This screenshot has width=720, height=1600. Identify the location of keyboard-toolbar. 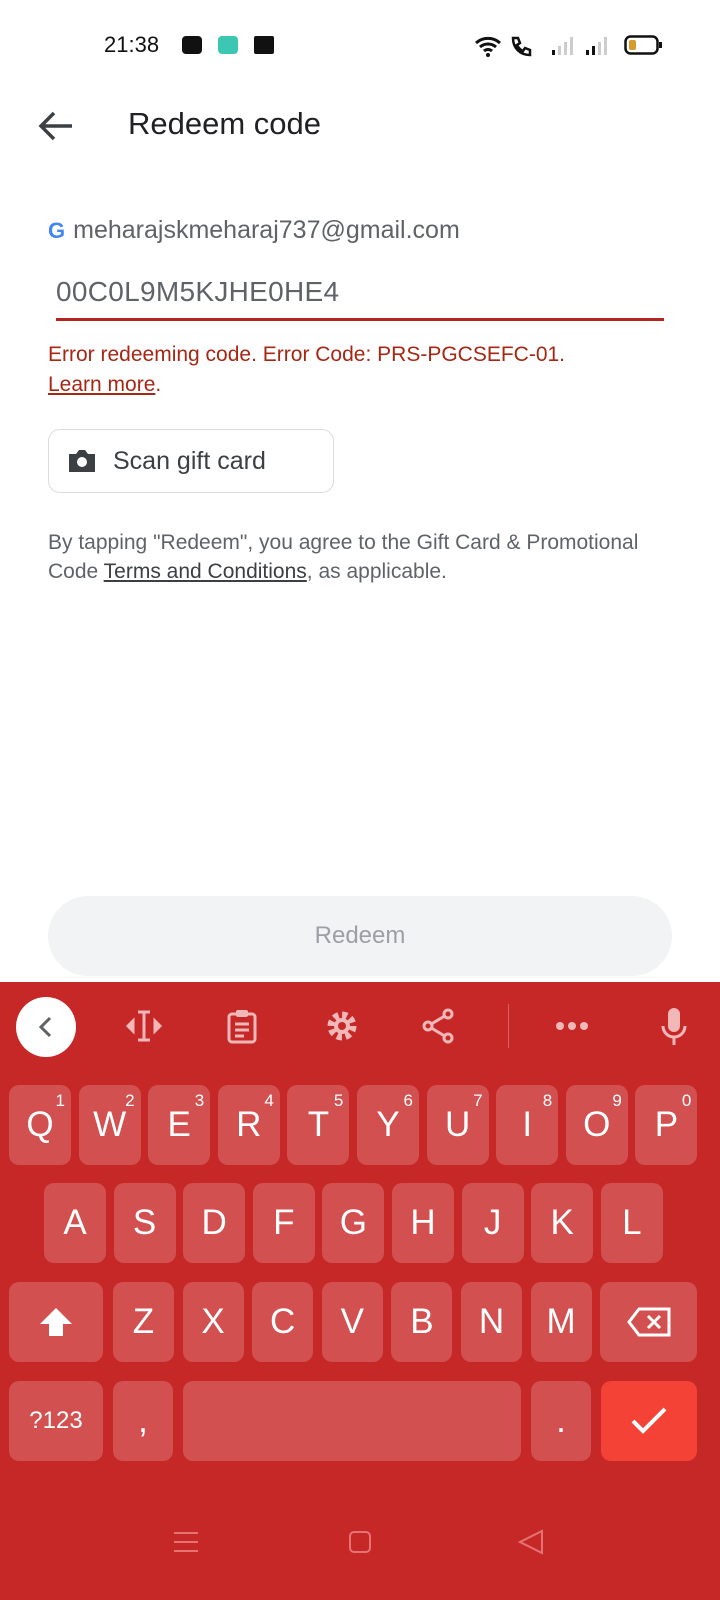
(360, 1026).